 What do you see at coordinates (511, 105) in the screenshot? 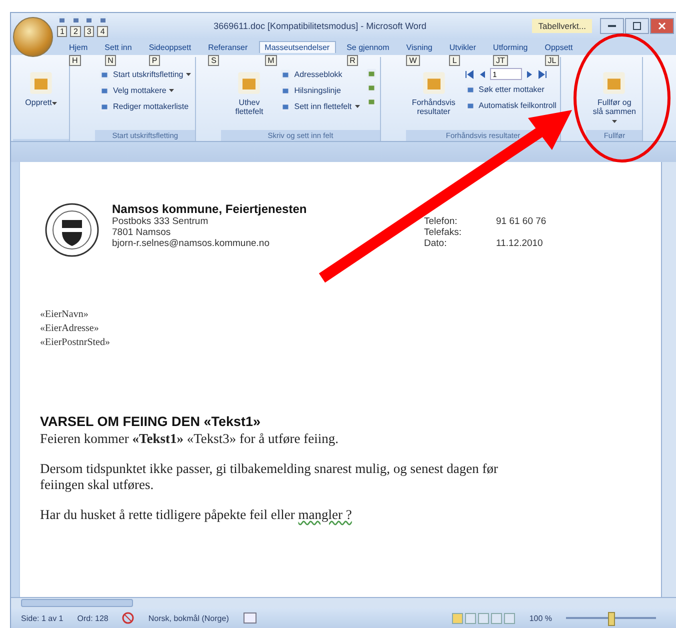
I see `ribbon-button: Automatisk feilkontroll` at bounding box center [511, 105].